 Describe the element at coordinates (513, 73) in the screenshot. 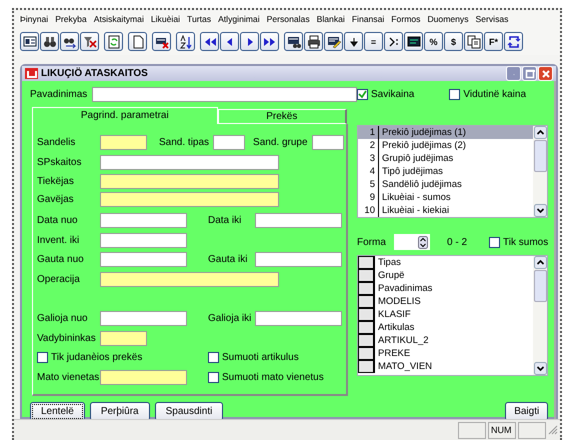

I see `minimize-button` at that location.